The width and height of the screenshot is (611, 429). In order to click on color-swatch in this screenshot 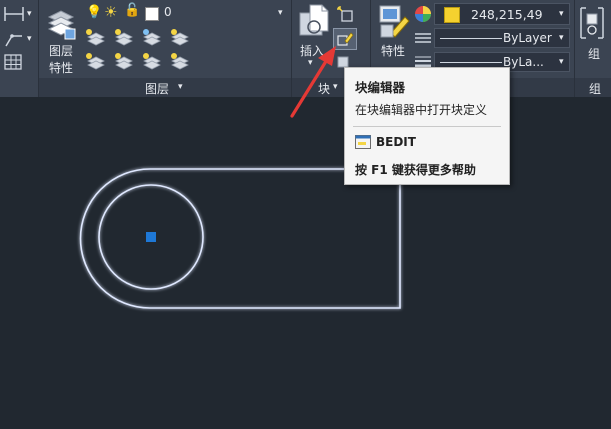, I will do `click(452, 15)`.